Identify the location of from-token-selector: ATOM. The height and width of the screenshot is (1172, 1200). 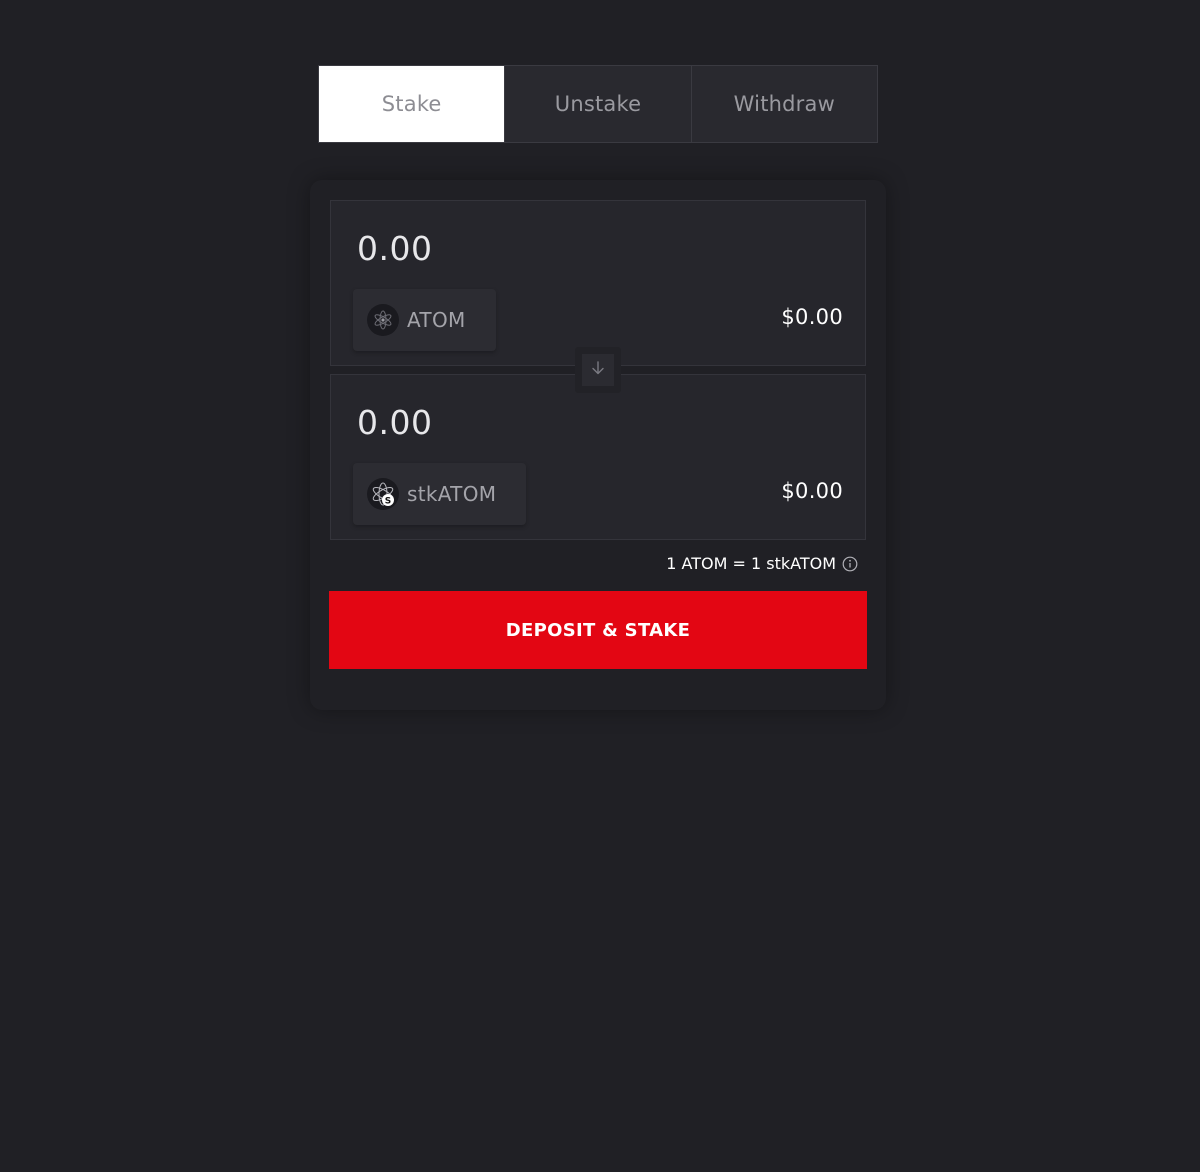
(424, 320).